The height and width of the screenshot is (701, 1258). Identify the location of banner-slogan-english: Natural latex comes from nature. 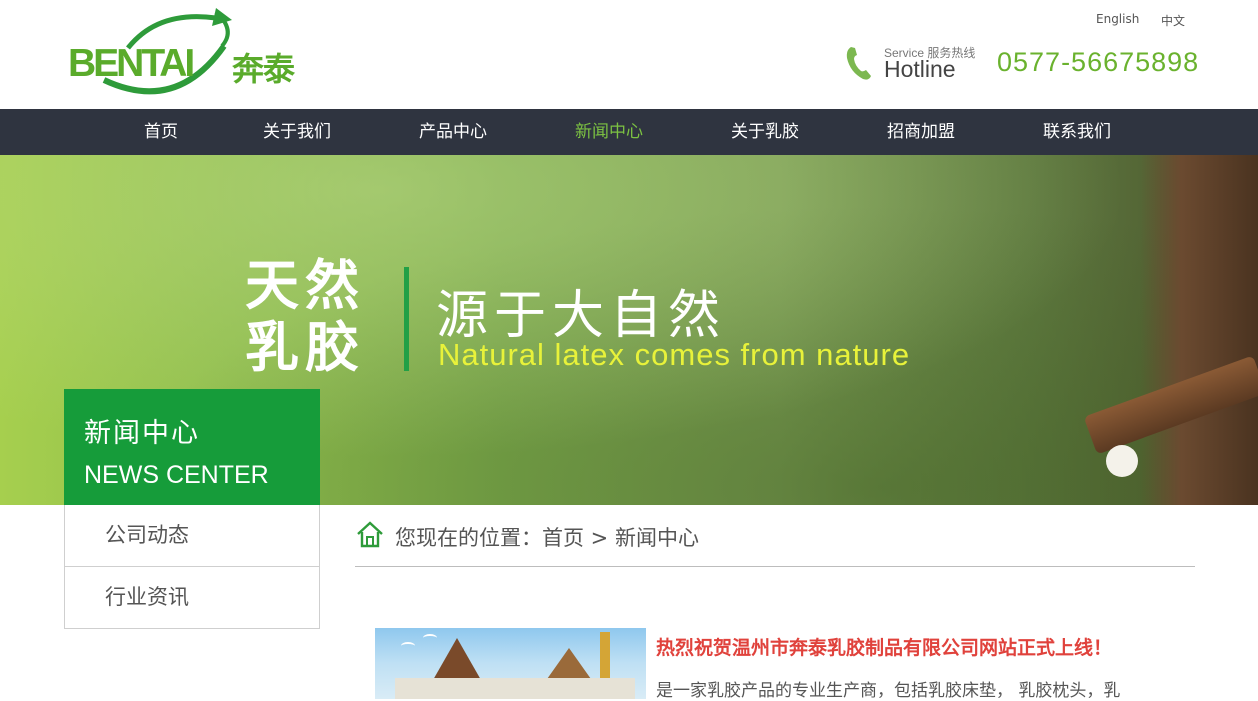
(674, 354).